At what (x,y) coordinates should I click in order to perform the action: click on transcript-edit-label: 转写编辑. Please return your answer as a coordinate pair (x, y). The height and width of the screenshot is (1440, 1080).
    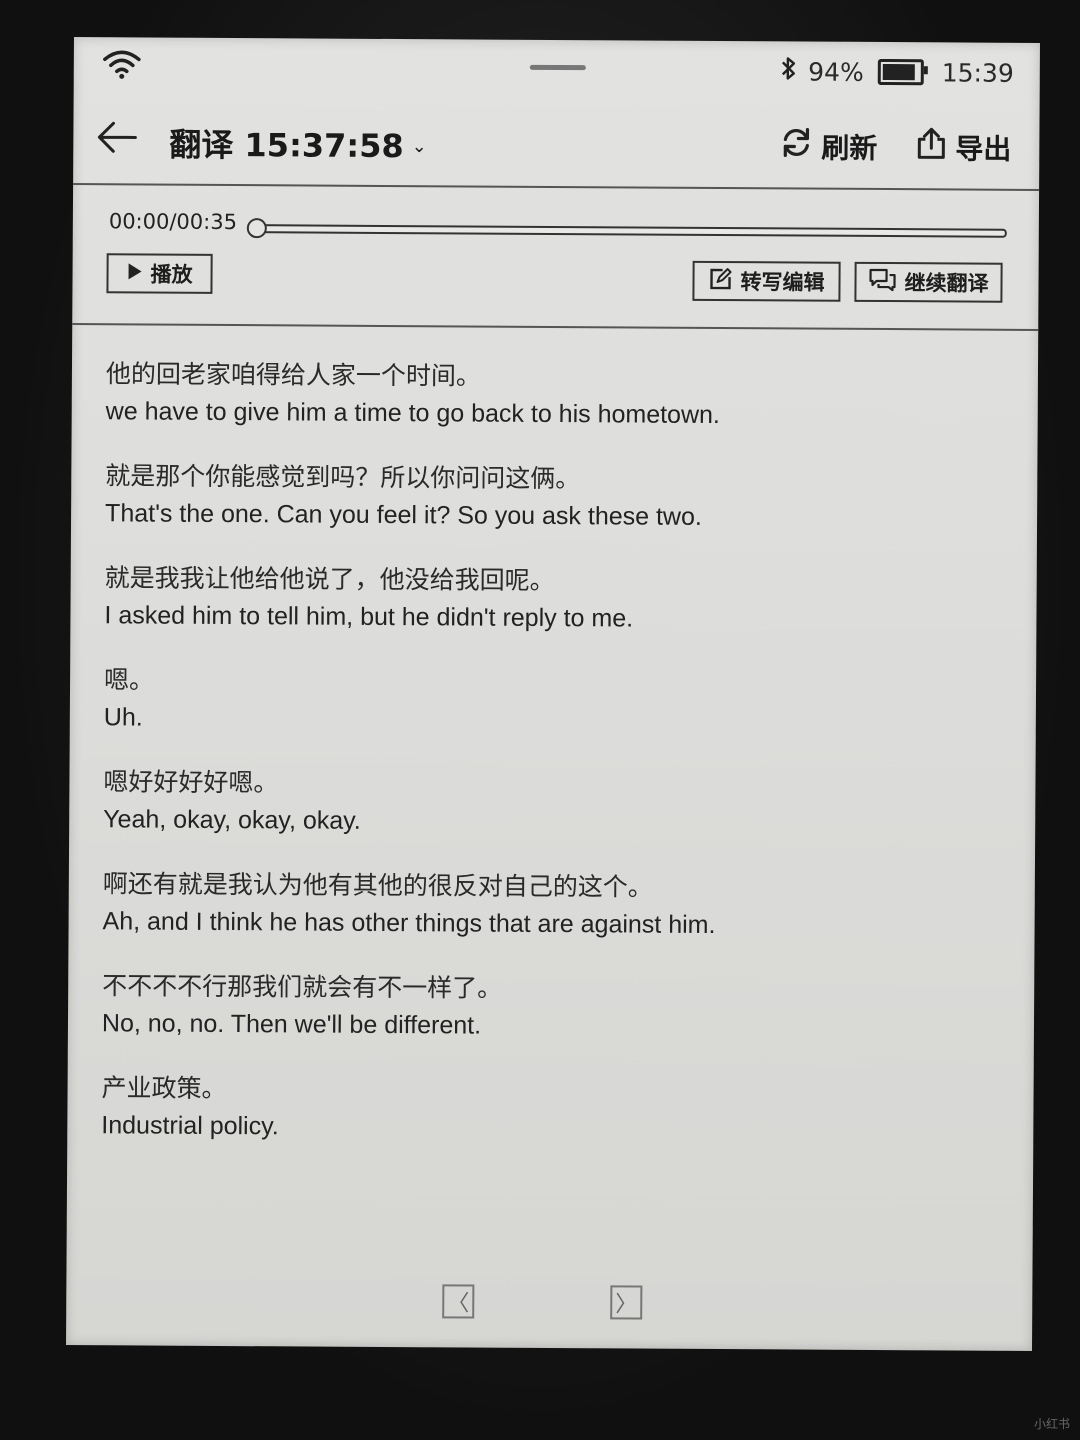
    Looking at the image, I should click on (782, 282).